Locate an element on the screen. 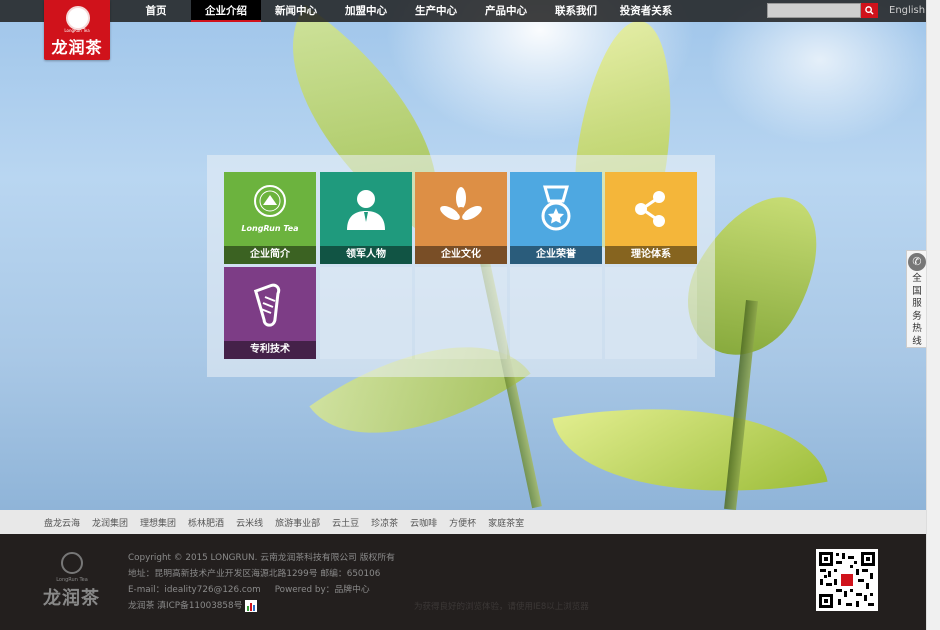 The height and width of the screenshot is (630, 940). logo-subtitle: LongRun Tea is located at coordinates (77, 30).